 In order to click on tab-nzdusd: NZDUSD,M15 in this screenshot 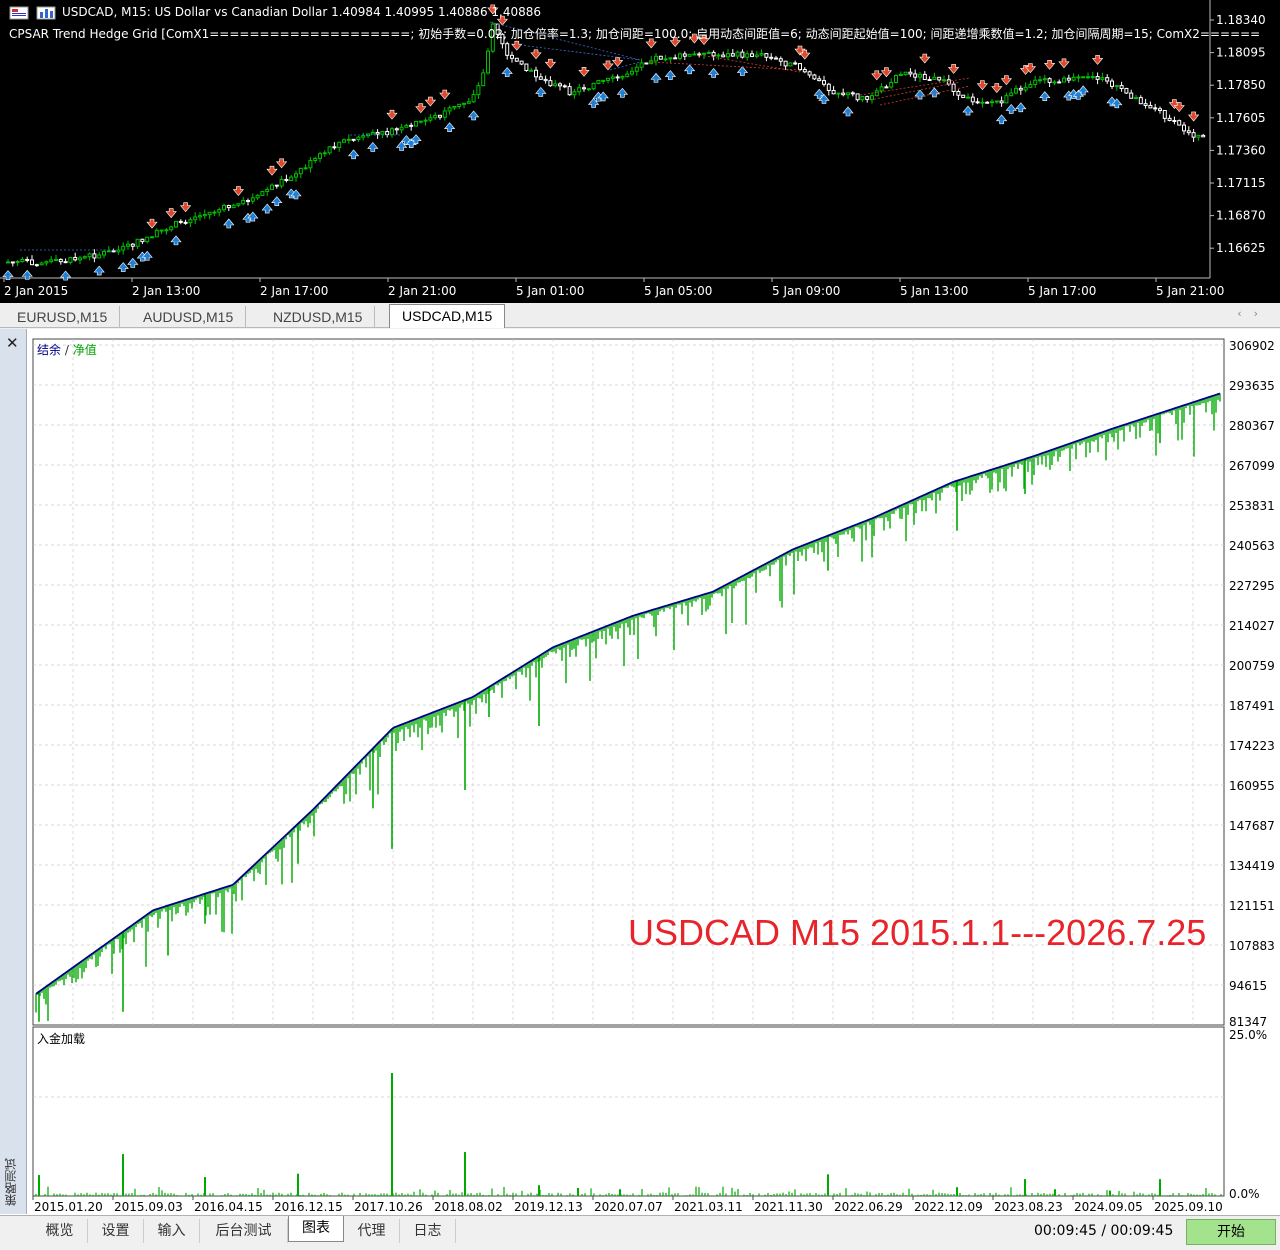, I will do `click(318, 317)`.